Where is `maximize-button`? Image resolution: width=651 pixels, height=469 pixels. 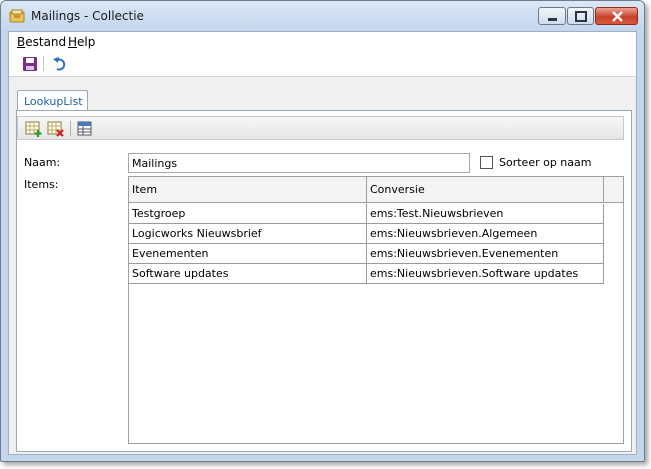
maximize-button is located at coordinates (580, 16).